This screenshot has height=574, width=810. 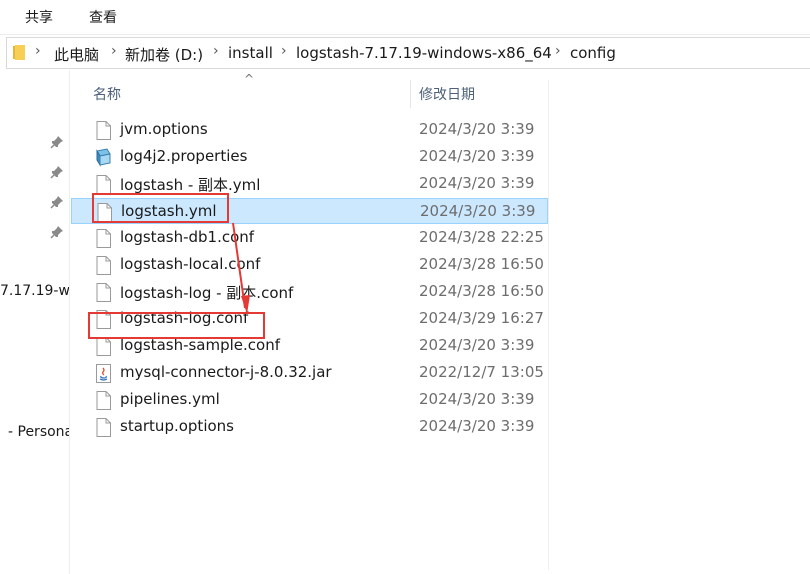 I want to click on file-name: startup.options, so click(x=177, y=426).